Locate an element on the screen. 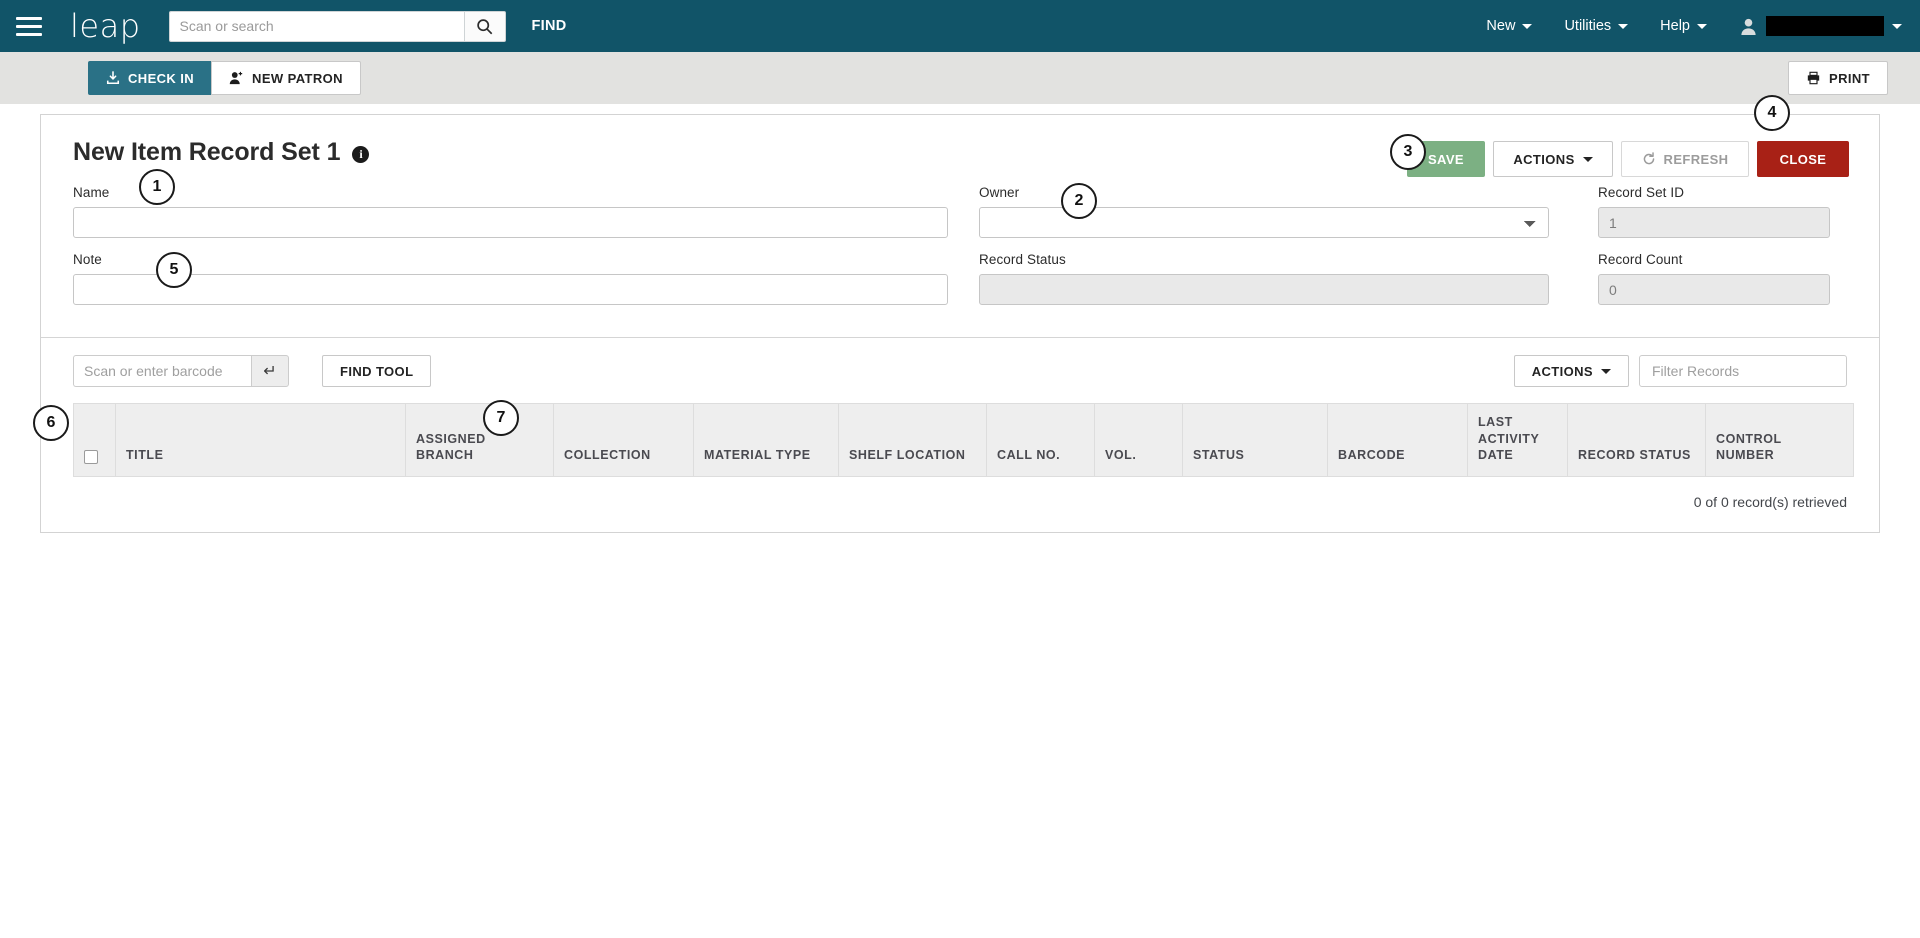 The image size is (1920, 938). column-assigned-branch: ASSIGNED BRANCH is located at coordinates (479, 440).